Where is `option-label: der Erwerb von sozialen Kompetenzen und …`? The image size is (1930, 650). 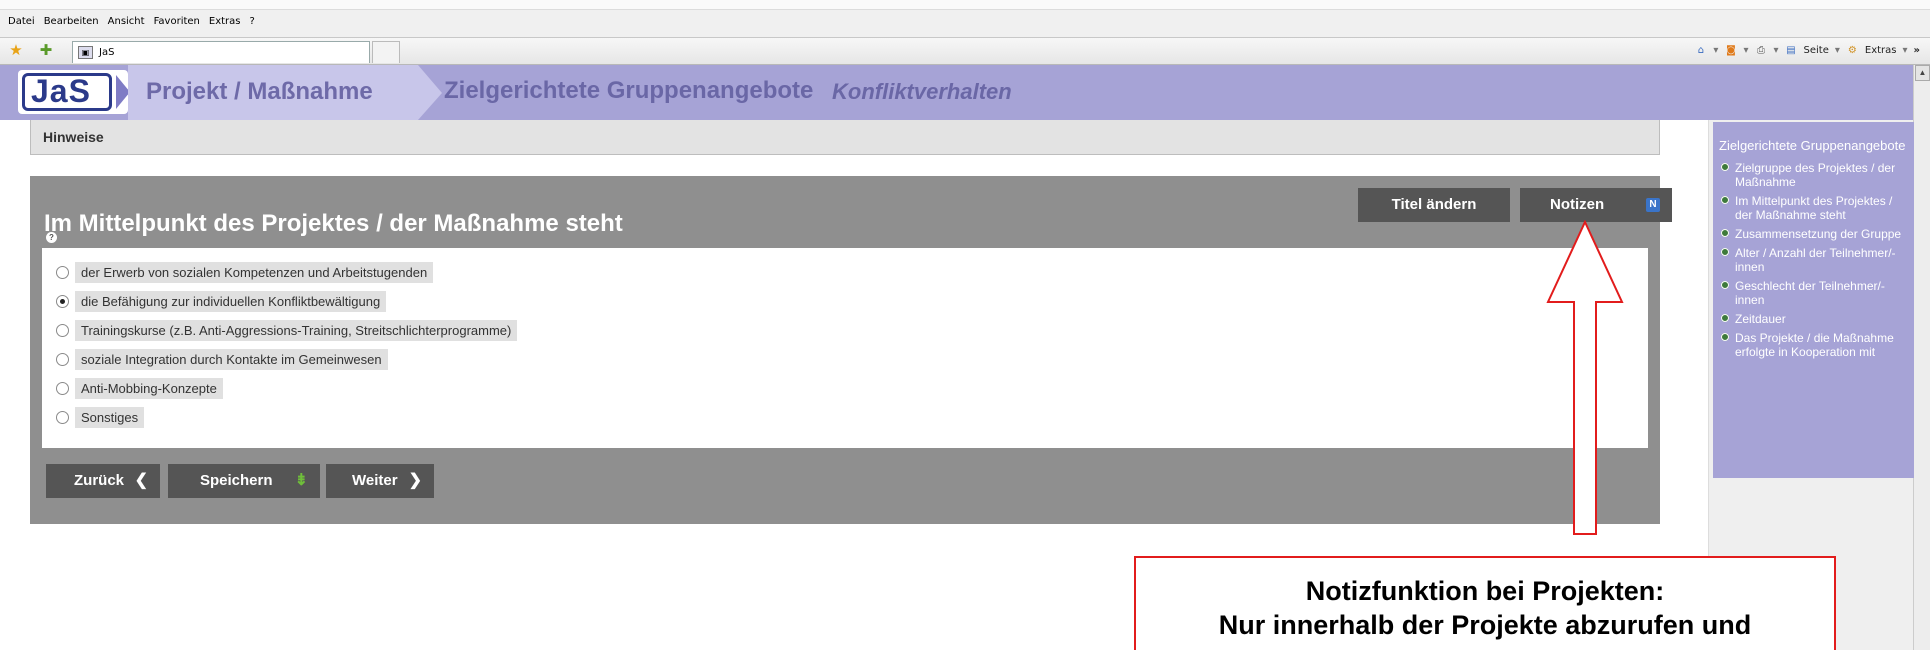
option-label: der Erwerb von sozialen Kompetenzen und … is located at coordinates (254, 272).